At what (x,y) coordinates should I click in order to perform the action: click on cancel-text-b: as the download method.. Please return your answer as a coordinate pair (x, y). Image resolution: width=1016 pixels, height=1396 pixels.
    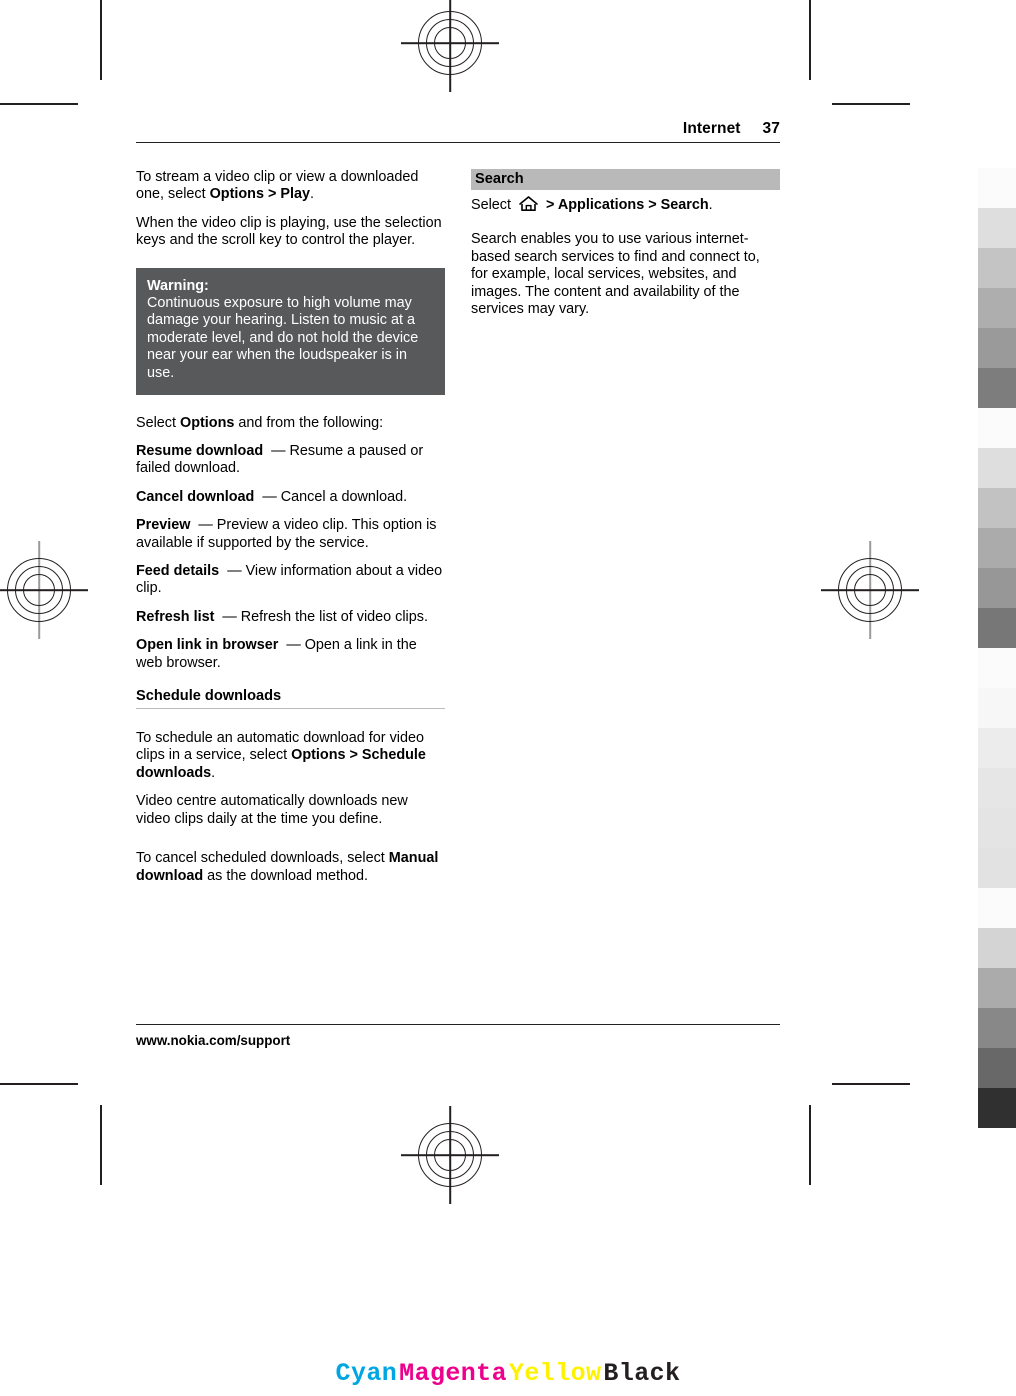
    Looking at the image, I should click on (285, 875).